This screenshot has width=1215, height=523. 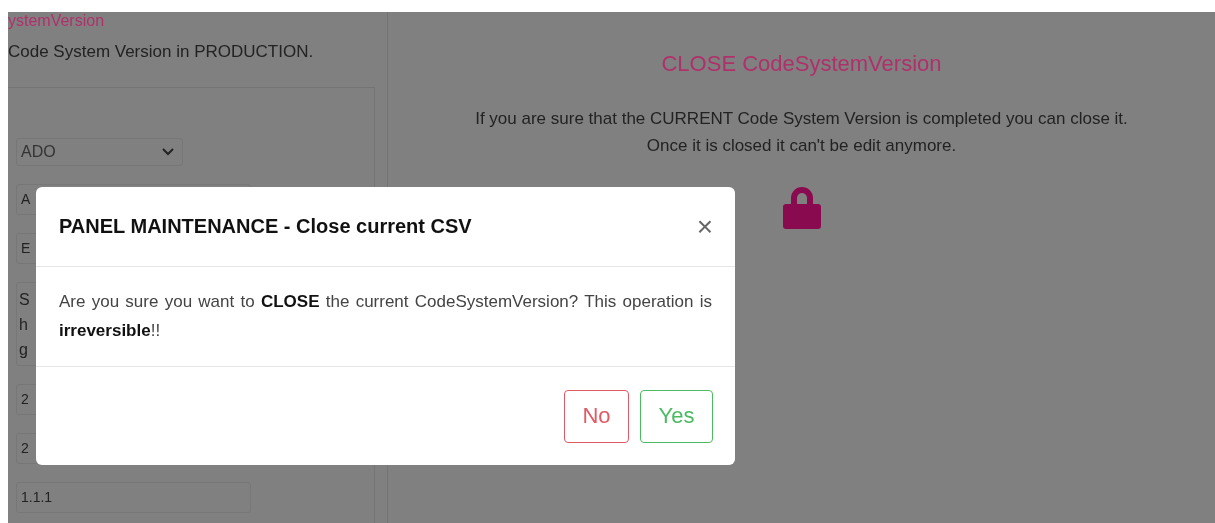 I want to click on text-line: g, so click(x=23, y=350).